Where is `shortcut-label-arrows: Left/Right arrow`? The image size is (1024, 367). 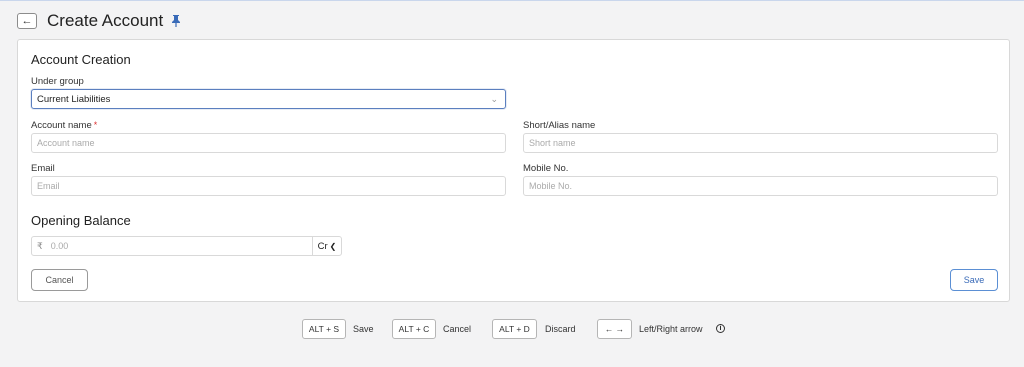 shortcut-label-arrows: Left/Right arrow is located at coordinates (671, 329).